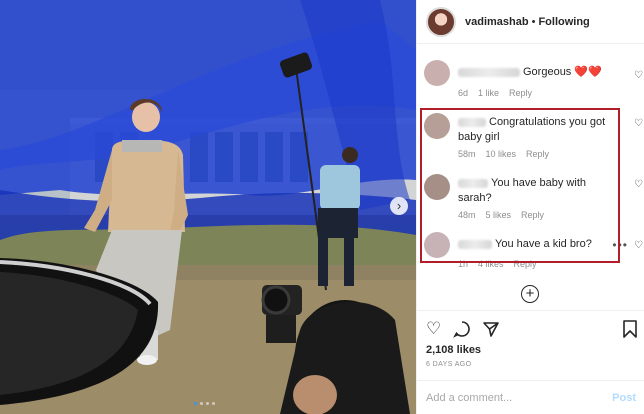  Describe the element at coordinates (530, 294) in the screenshot. I see `load-more-comments-icon: +` at that location.